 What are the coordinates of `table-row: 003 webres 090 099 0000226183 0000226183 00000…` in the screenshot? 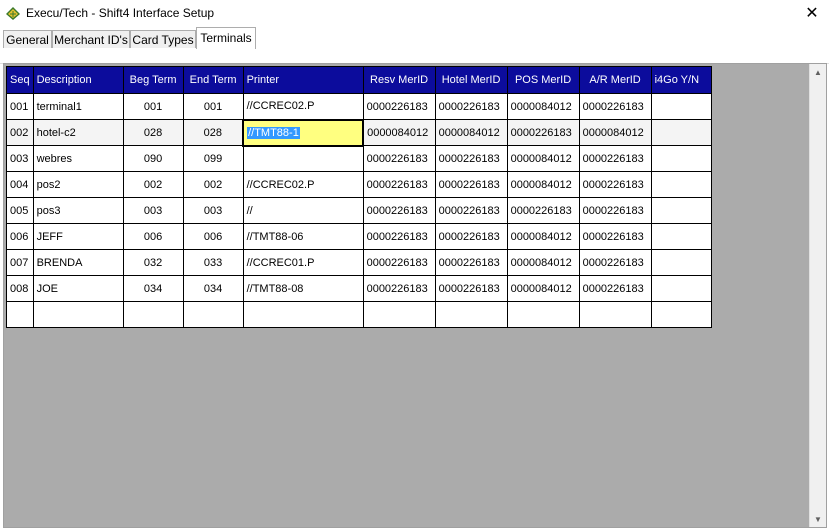 It's located at (359, 158).